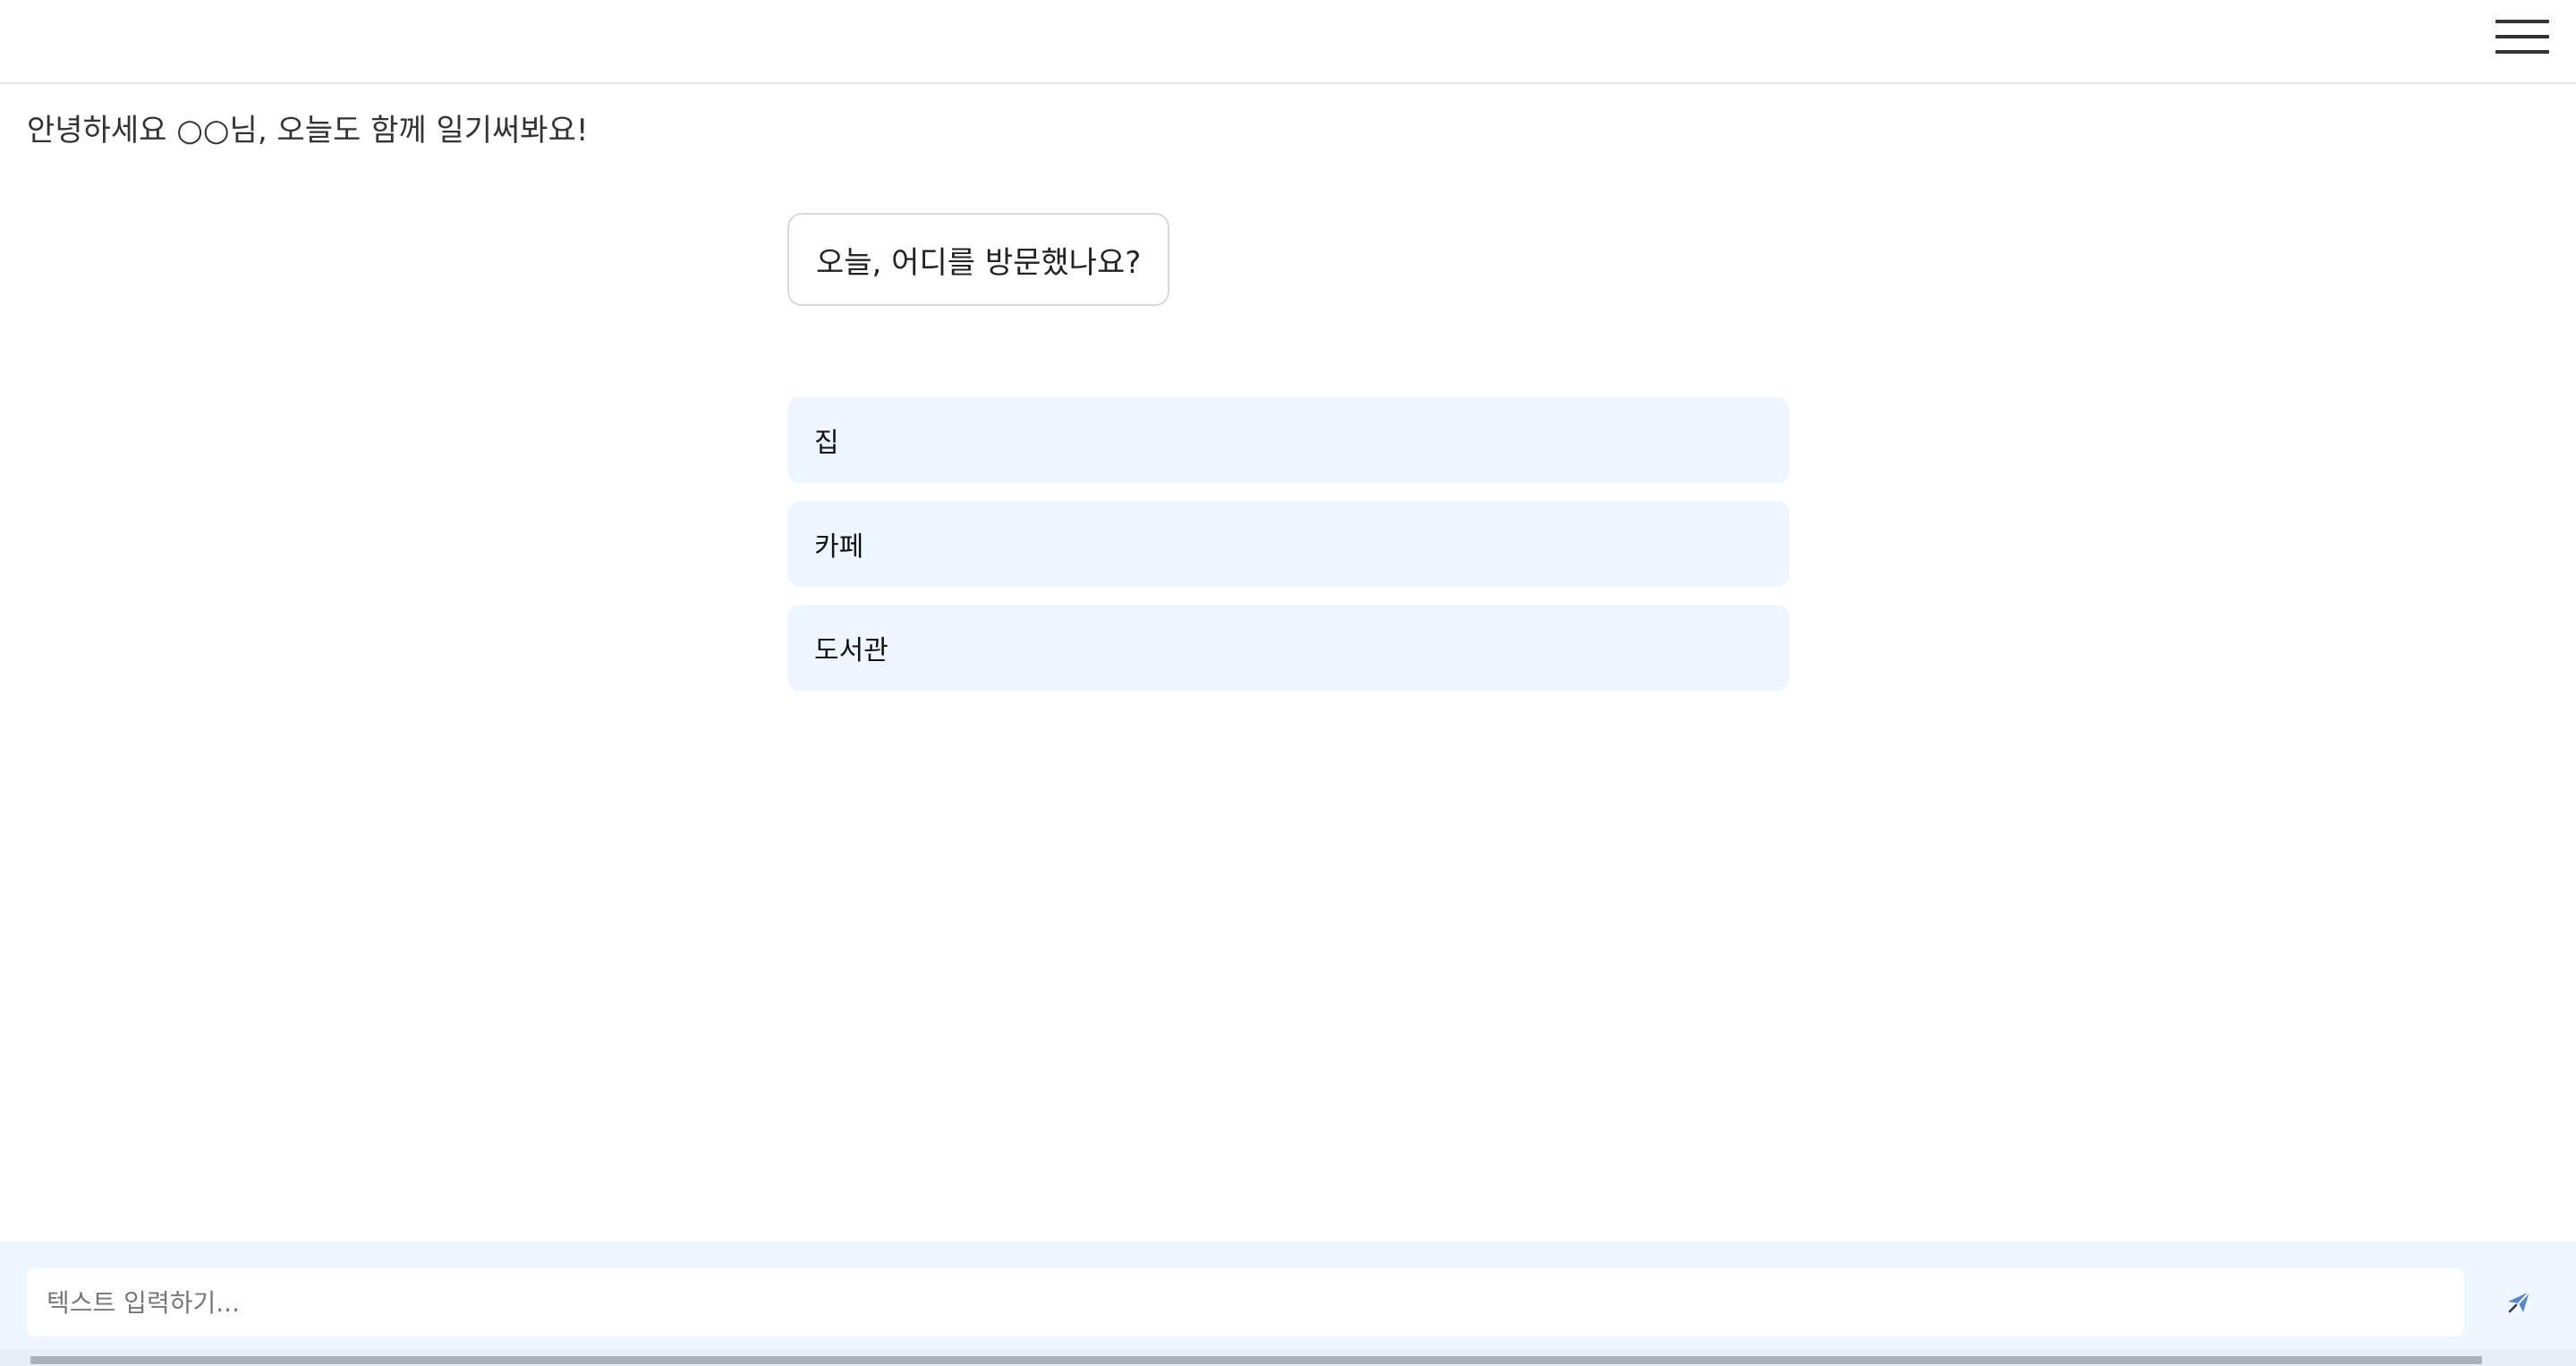  I want to click on scrollbar-thumb, so click(1256, 1360).